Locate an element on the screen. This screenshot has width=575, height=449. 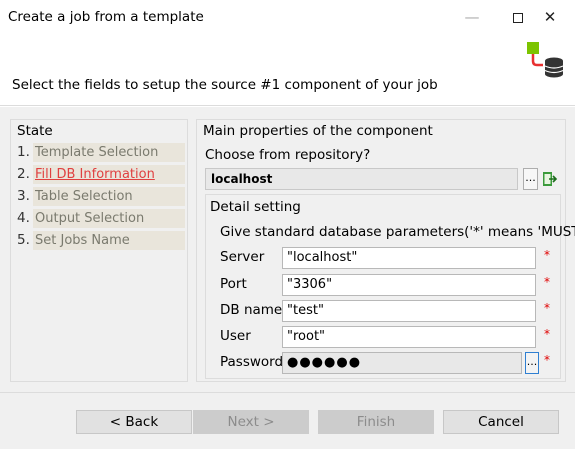
main-properties-title: Main properties of the component is located at coordinates (318, 131).